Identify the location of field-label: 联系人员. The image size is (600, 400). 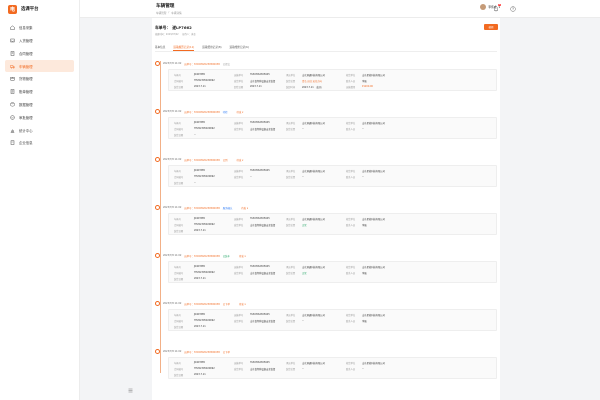
(351, 129).